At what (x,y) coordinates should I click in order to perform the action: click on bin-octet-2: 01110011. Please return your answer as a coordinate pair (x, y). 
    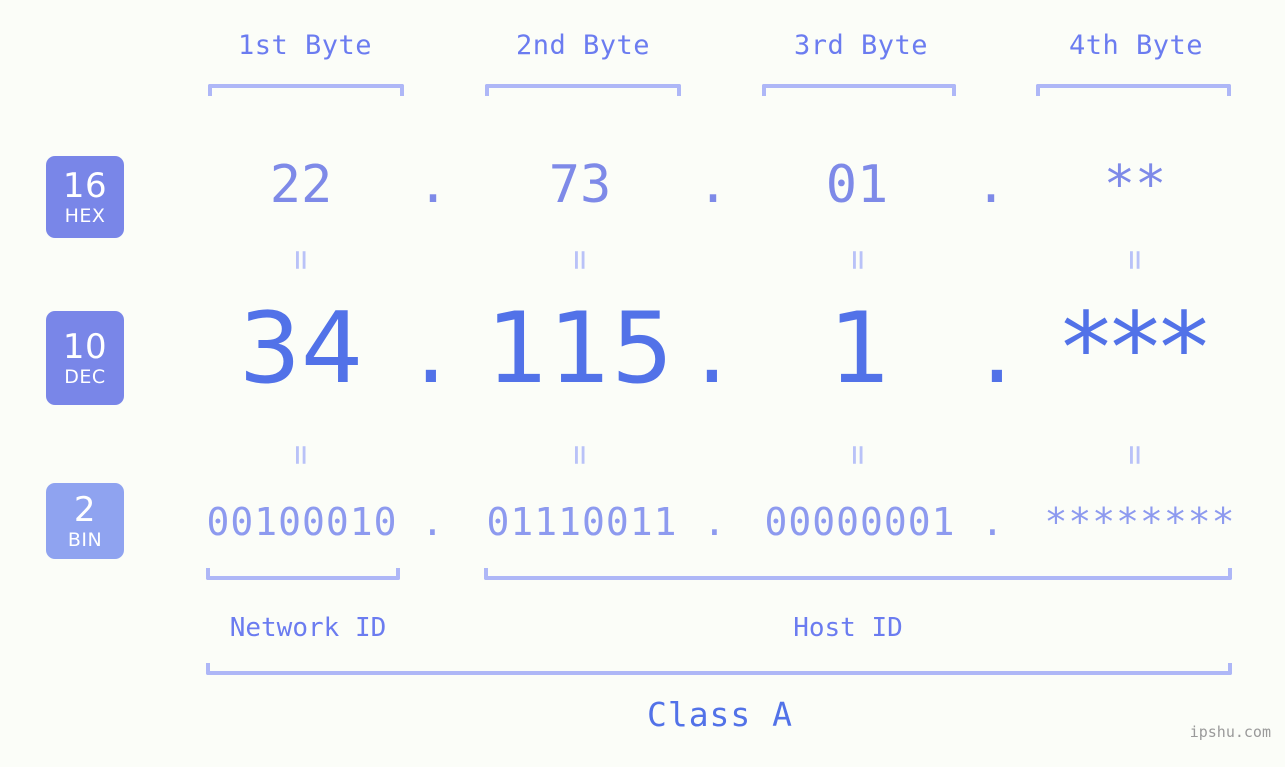
    Looking at the image, I should click on (582, 522).